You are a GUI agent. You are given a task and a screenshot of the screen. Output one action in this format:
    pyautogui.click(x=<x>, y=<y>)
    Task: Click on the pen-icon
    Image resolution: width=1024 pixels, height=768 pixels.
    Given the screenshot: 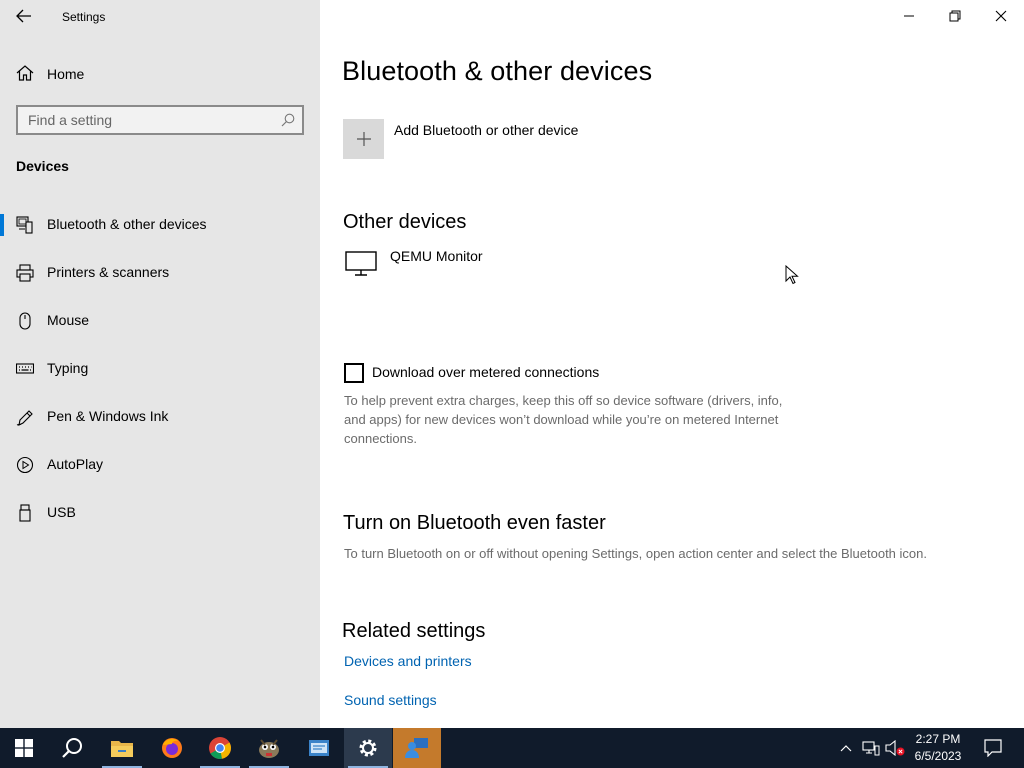 What is the action you would take?
    pyautogui.click(x=24, y=418)
    